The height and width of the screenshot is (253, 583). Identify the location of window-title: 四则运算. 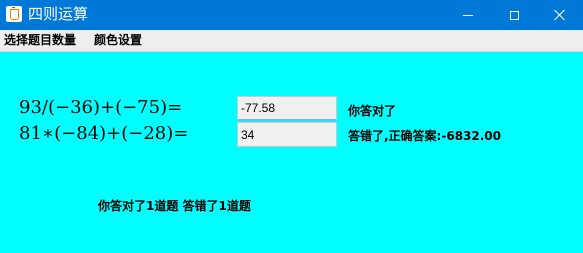
(58, 14).